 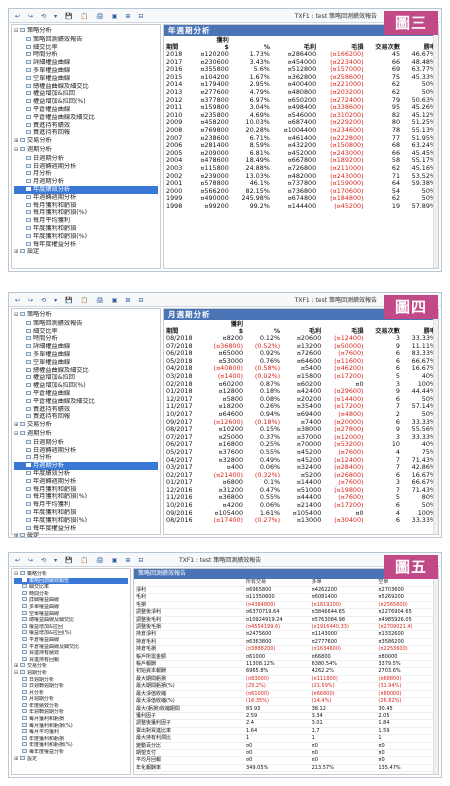 What do you see at coordinates (286, 701) in the screenshot?
I see `table-row: 最大淨值收縮(%) (16.35%) (14.4%) (26.82%)` at bounding box center [286, 701].